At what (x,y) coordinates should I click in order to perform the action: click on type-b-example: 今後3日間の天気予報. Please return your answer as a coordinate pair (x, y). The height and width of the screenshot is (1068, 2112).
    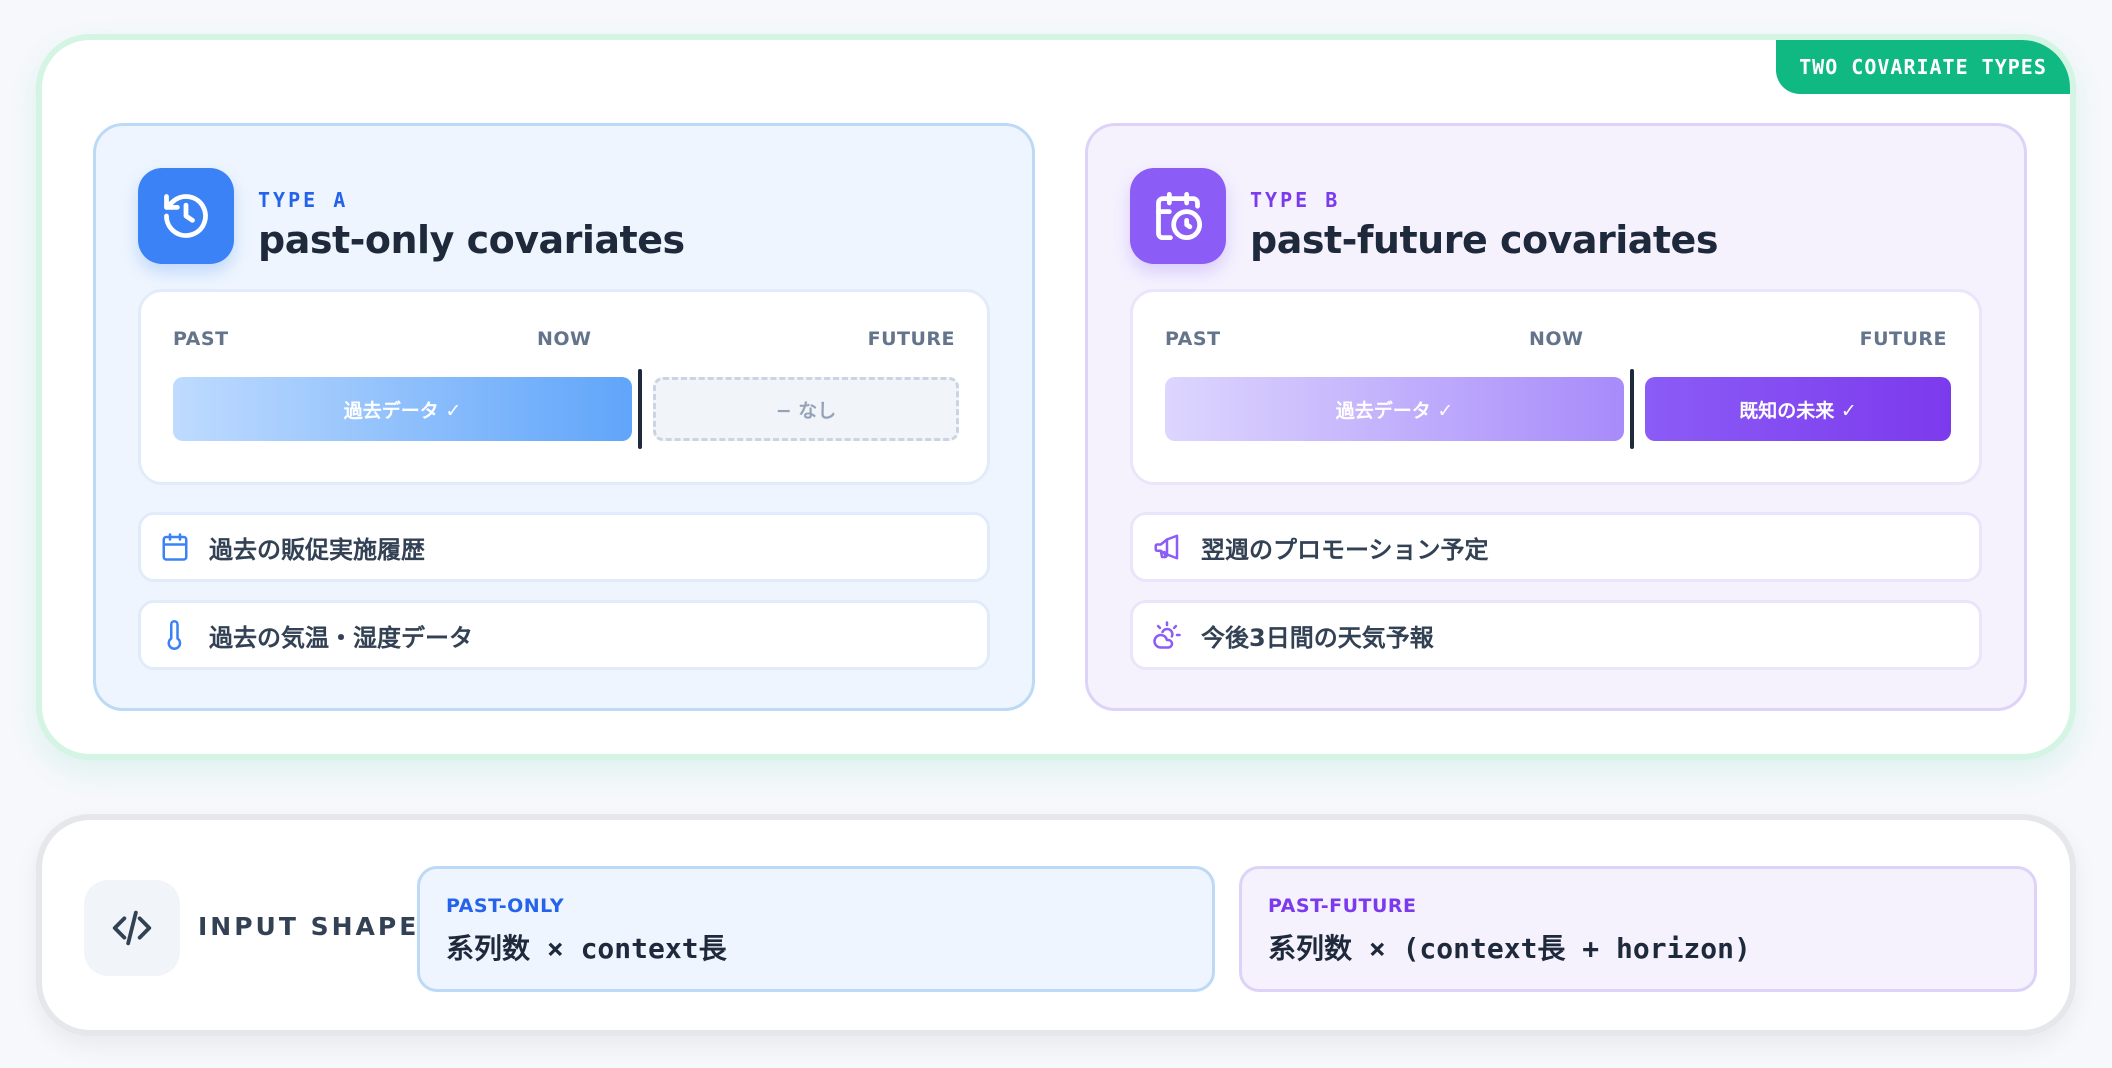
    Looking at the image, I should click on (1556, 635).